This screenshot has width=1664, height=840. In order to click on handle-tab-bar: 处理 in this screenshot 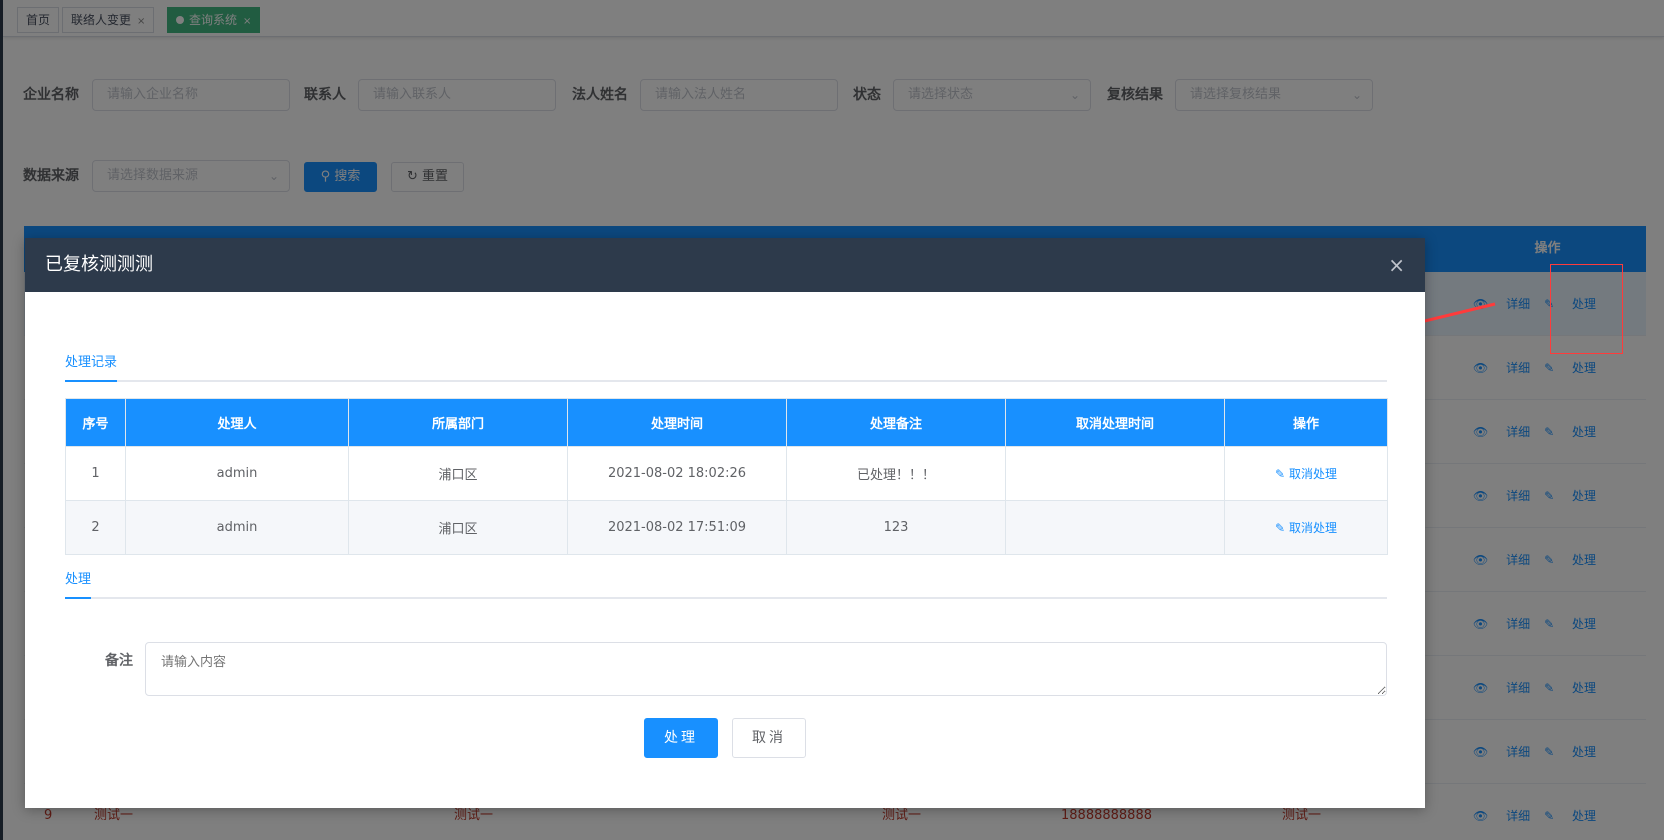, I will do `click(726, 582)`.